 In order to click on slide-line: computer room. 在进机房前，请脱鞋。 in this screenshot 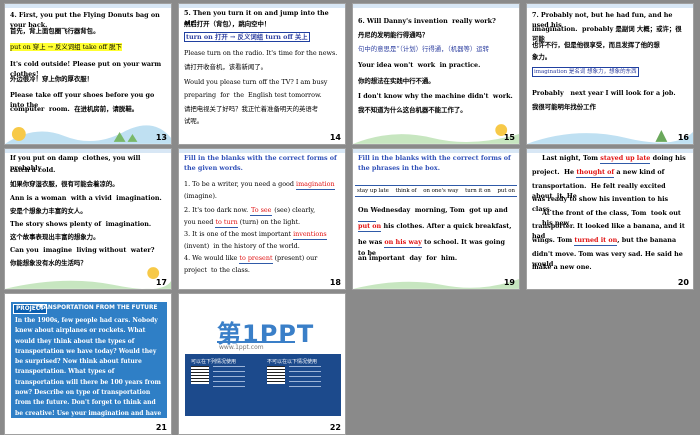, I will do `click(74, 109)`.